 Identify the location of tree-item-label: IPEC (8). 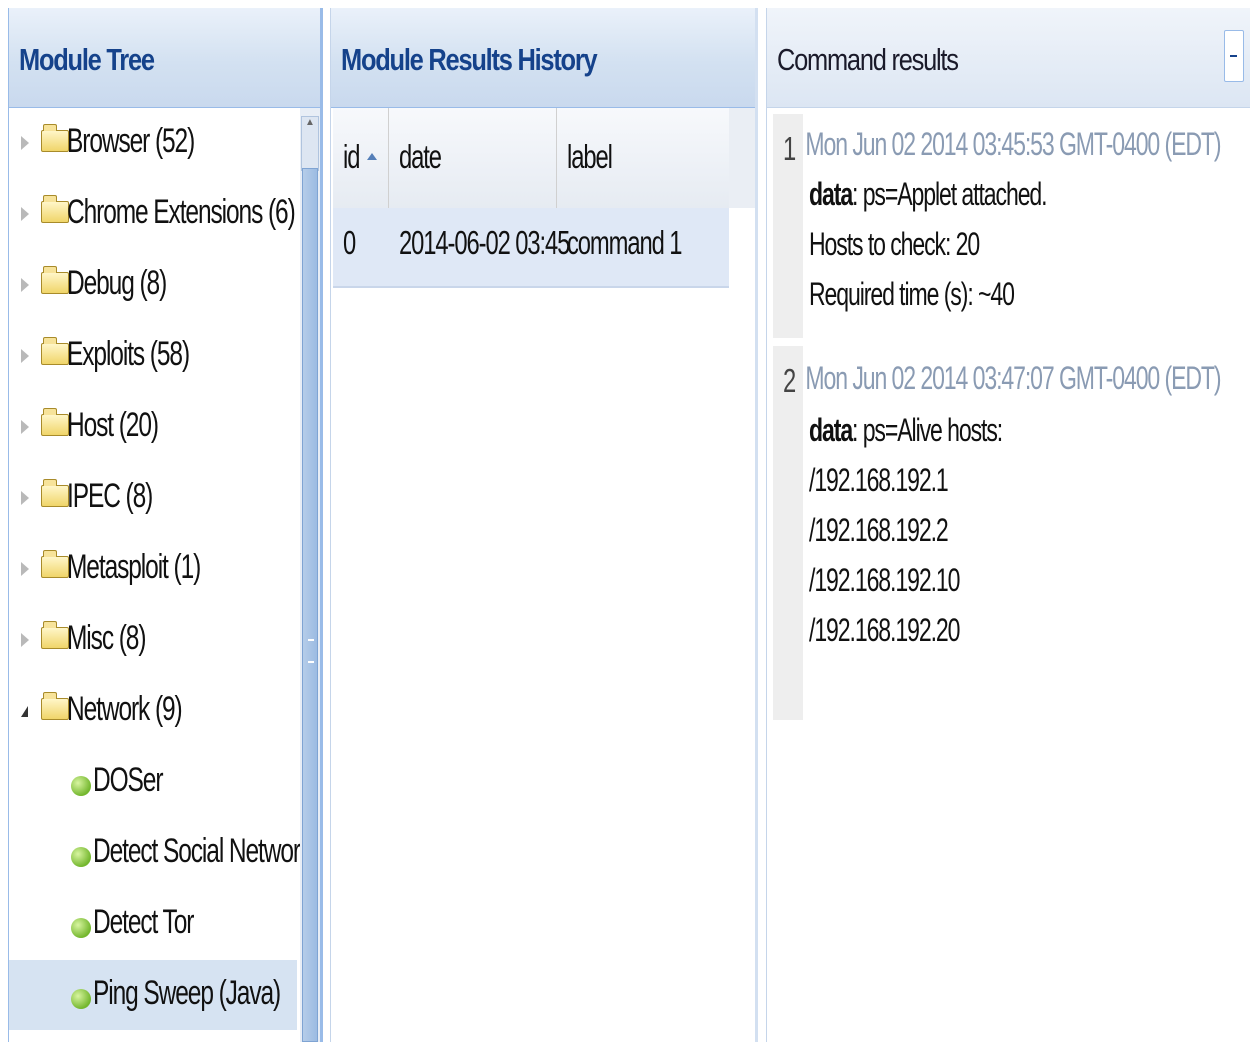
(110, 496).